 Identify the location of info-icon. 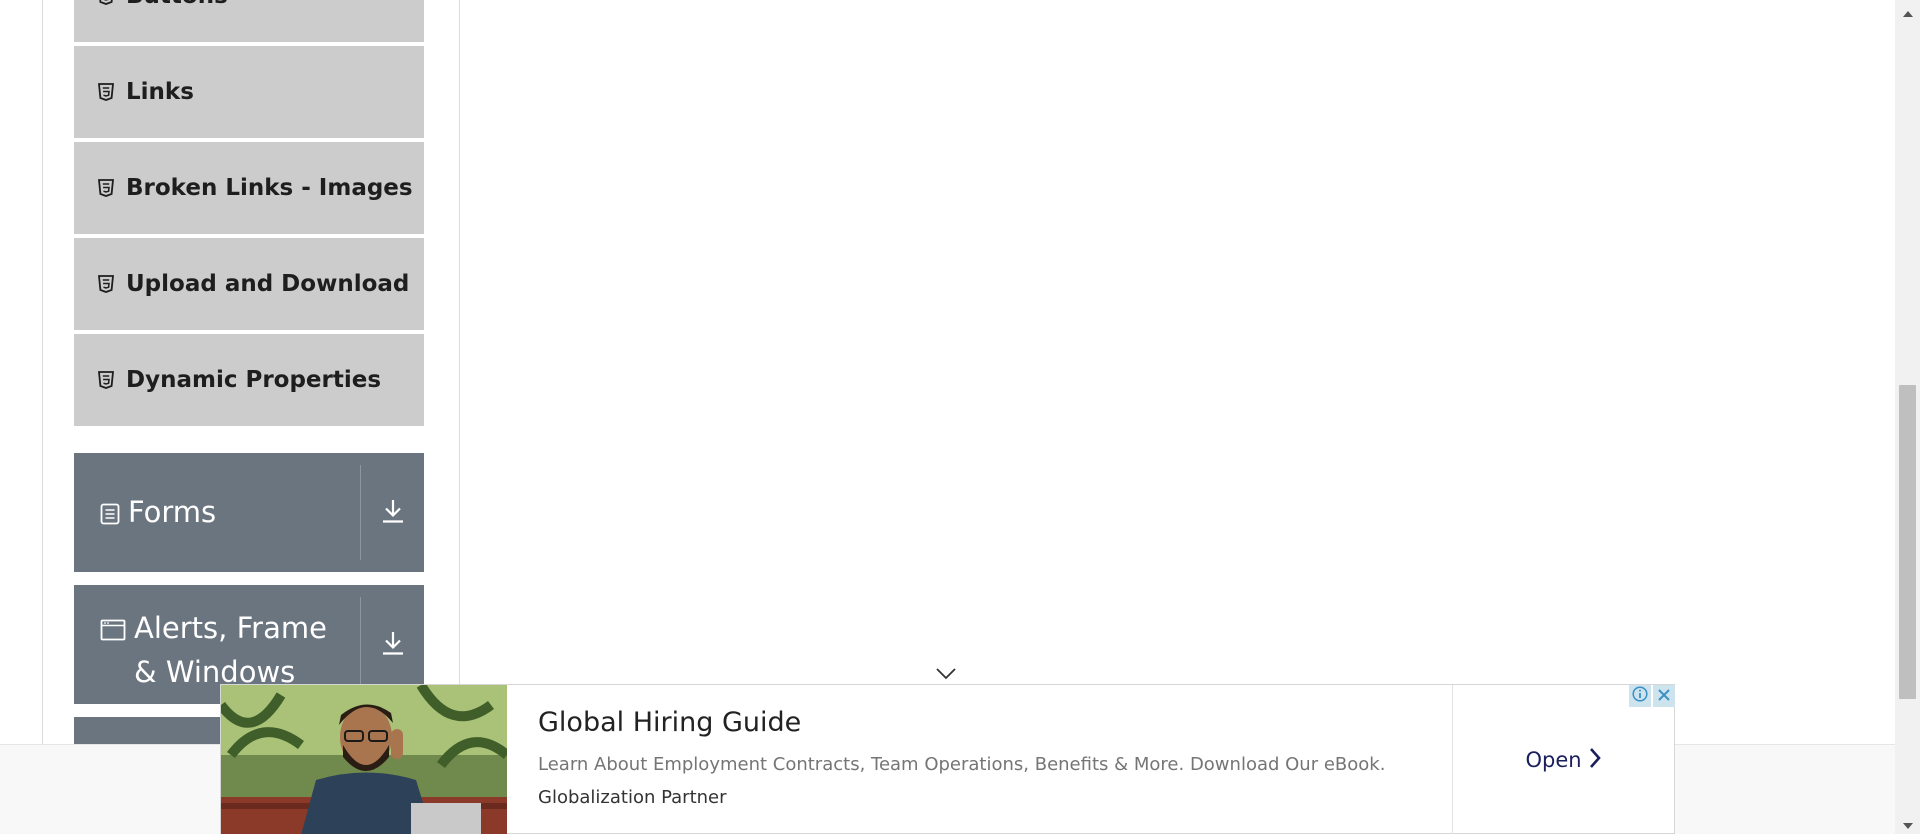
(1640, 696).